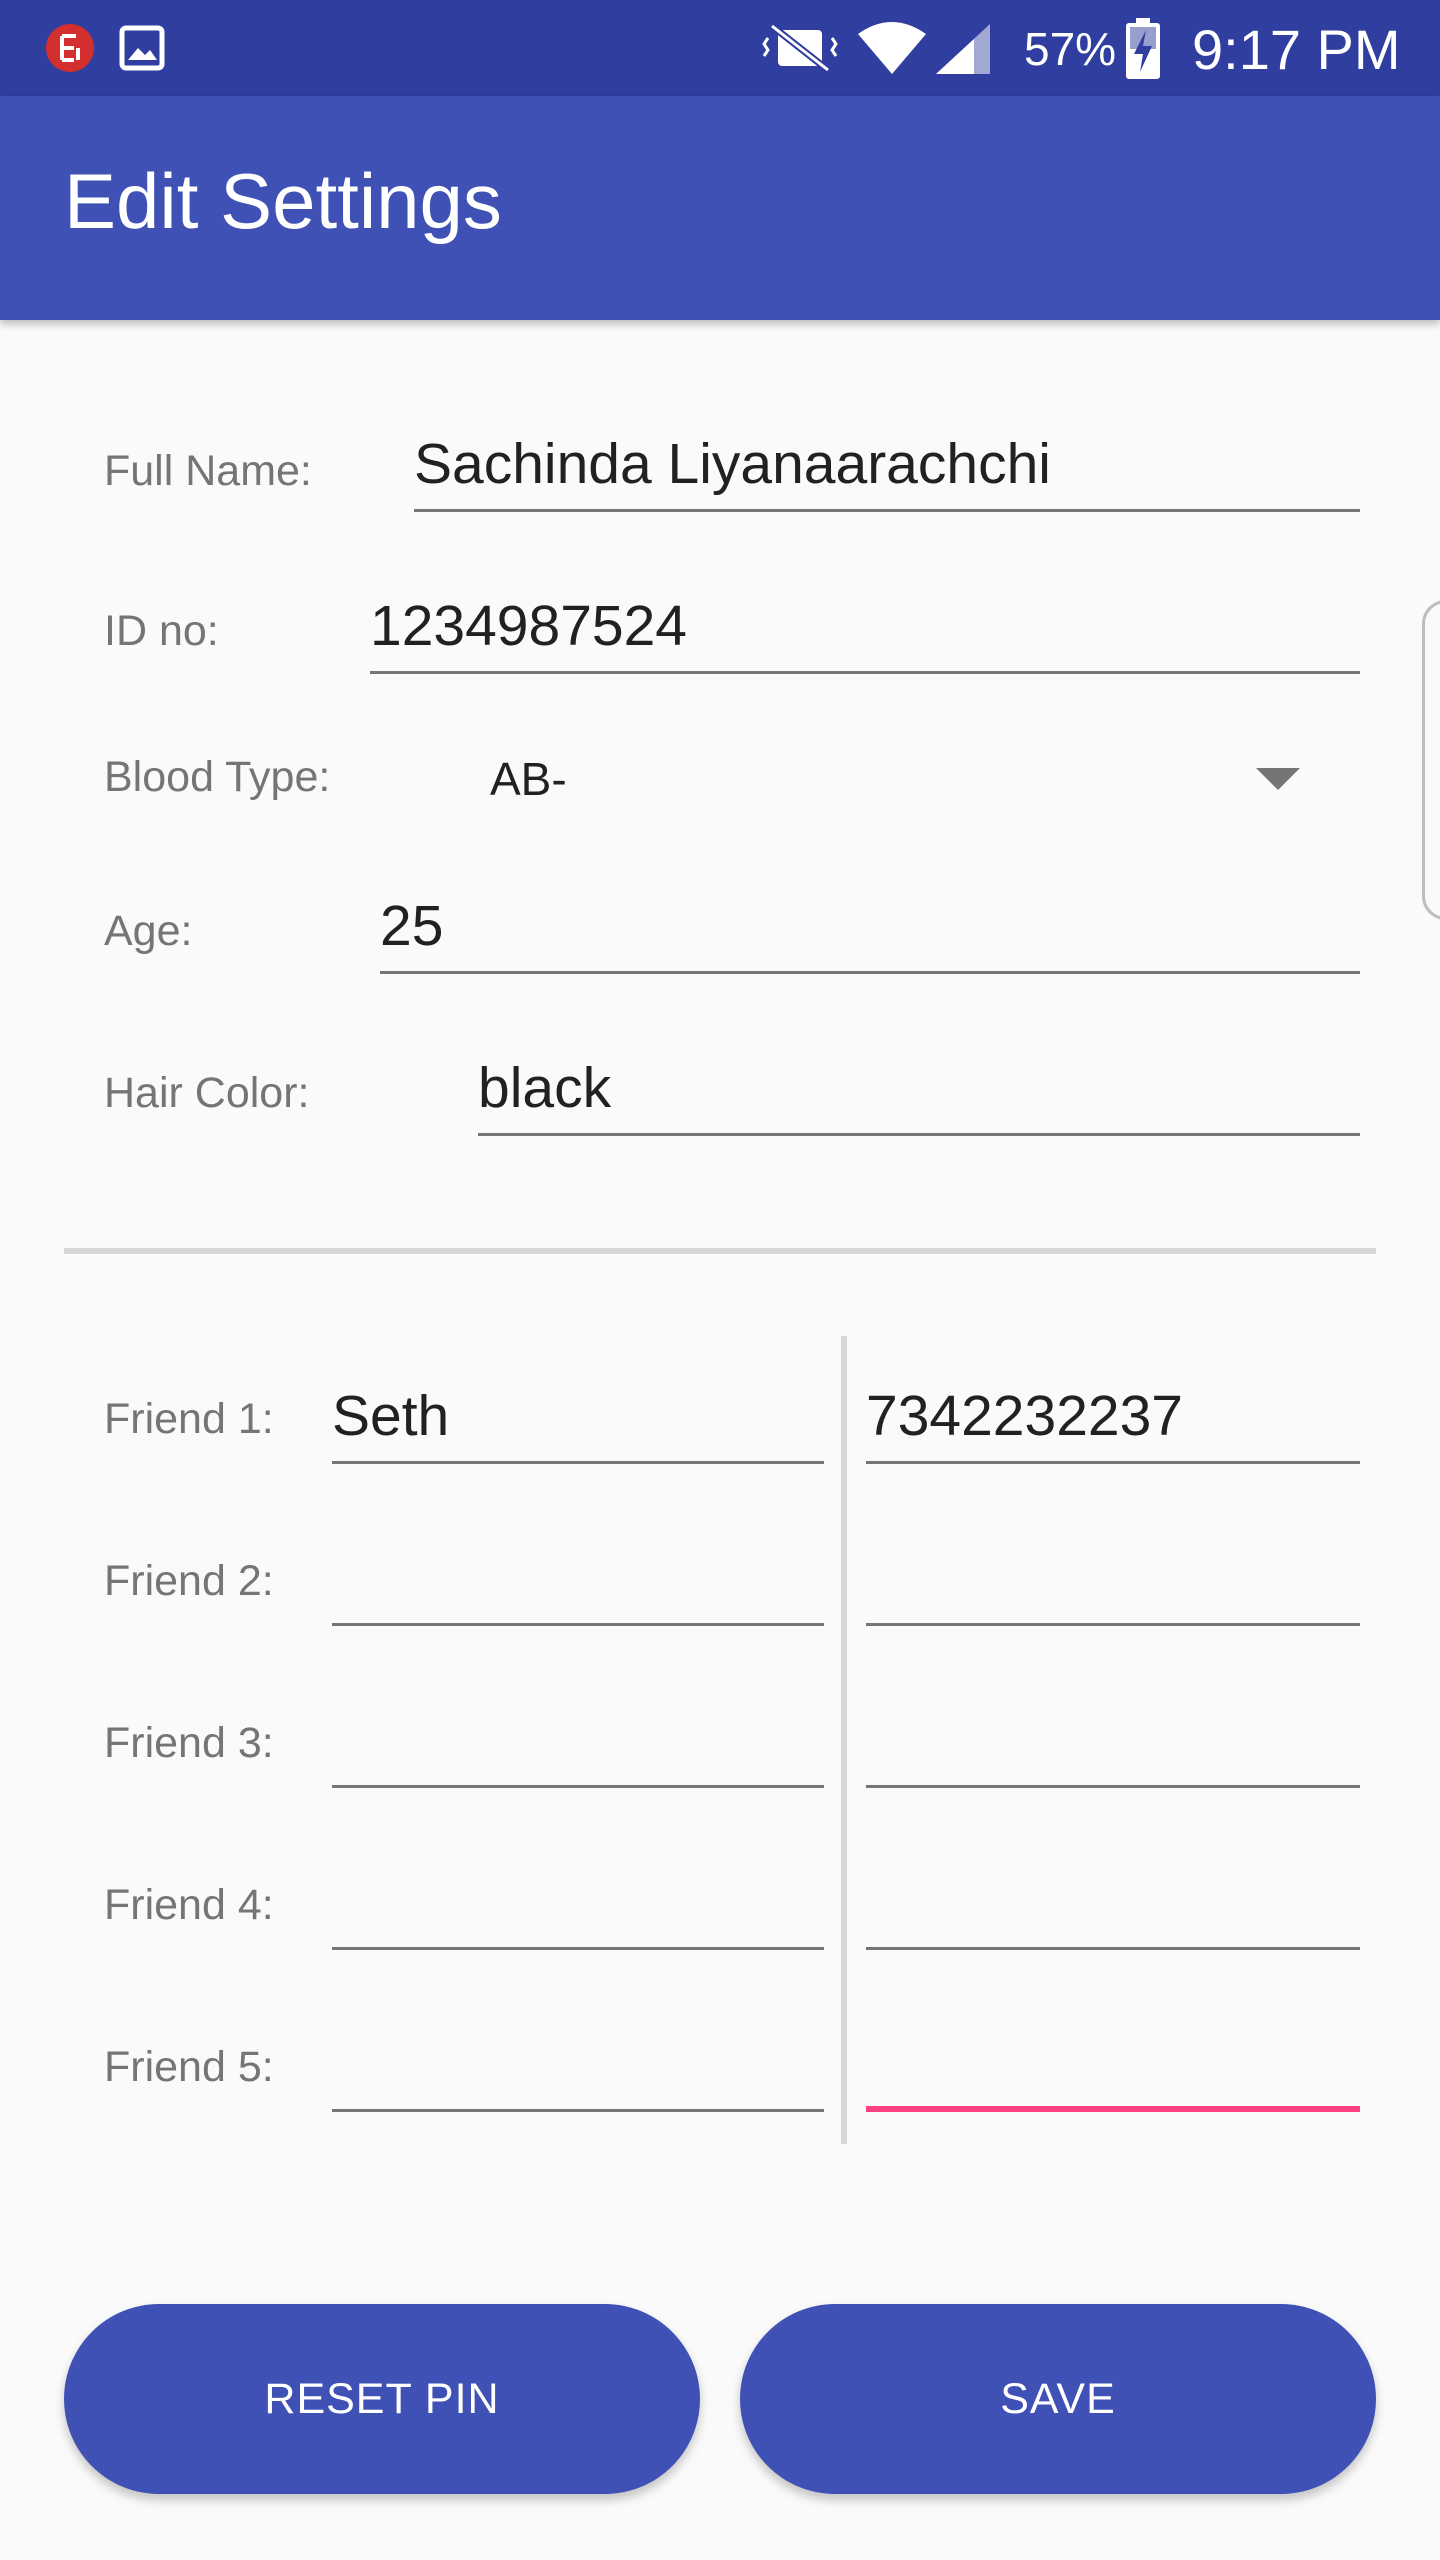 Image resolution: width=1440 pixels, height=2560 pixels. What do you see at coordinates (720, 1251) in the screenshot?
I see `section-divider` at bounding box center [720, 1251].